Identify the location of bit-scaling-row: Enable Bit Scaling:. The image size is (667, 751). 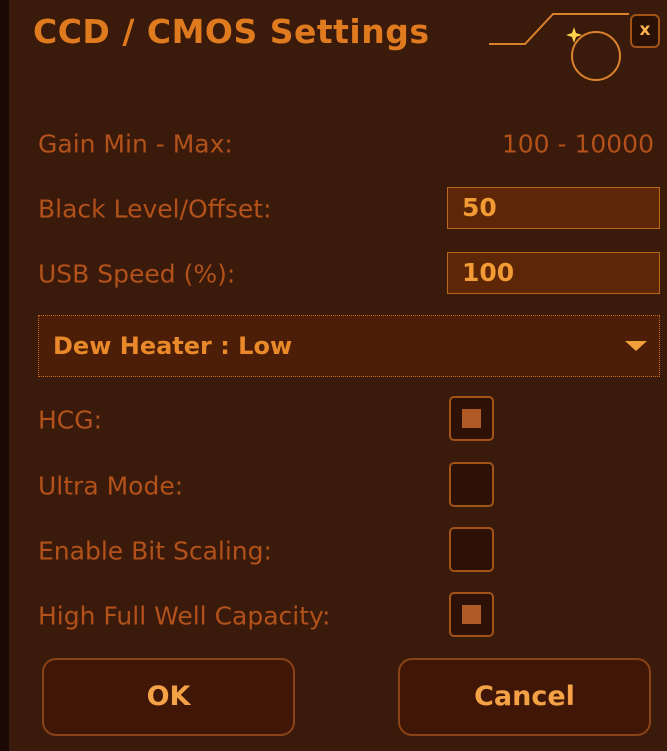
(348, 551).